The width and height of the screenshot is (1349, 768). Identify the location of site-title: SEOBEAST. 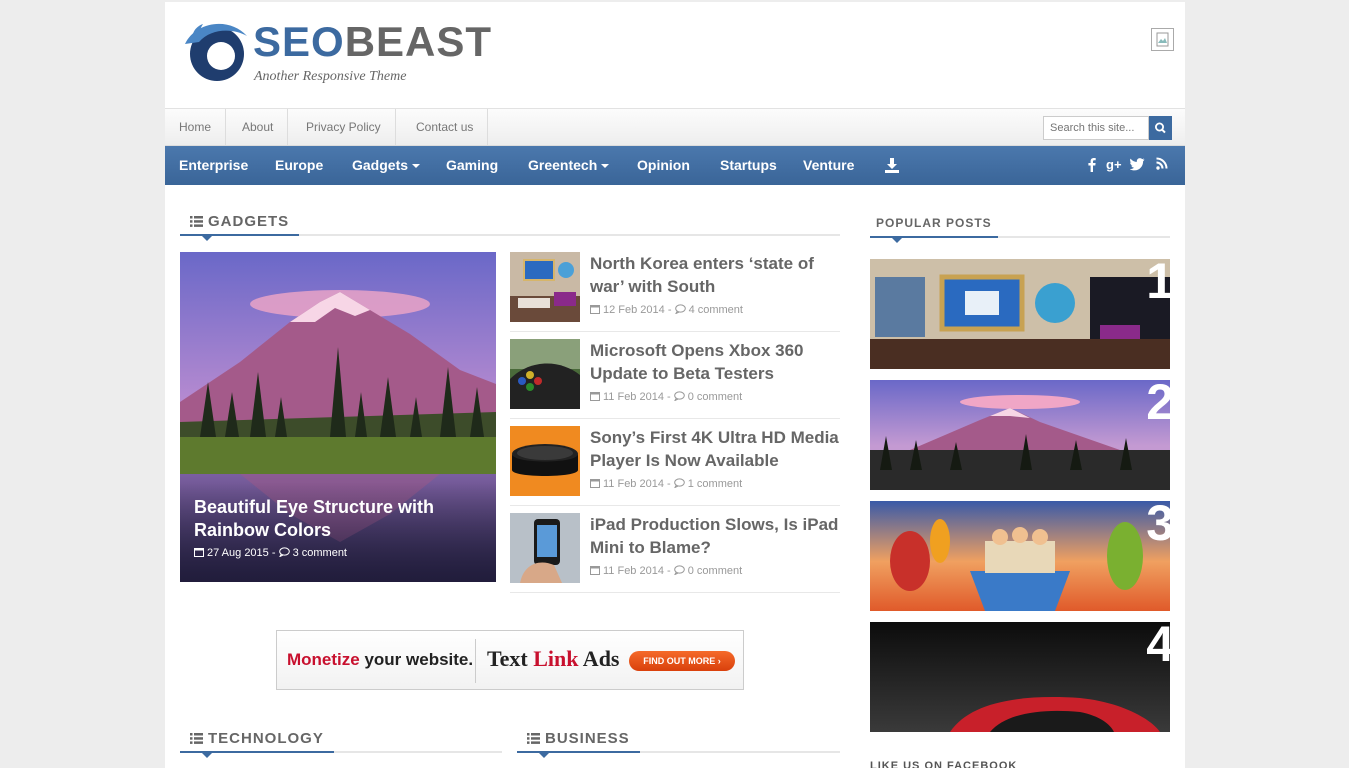
(372, 42).